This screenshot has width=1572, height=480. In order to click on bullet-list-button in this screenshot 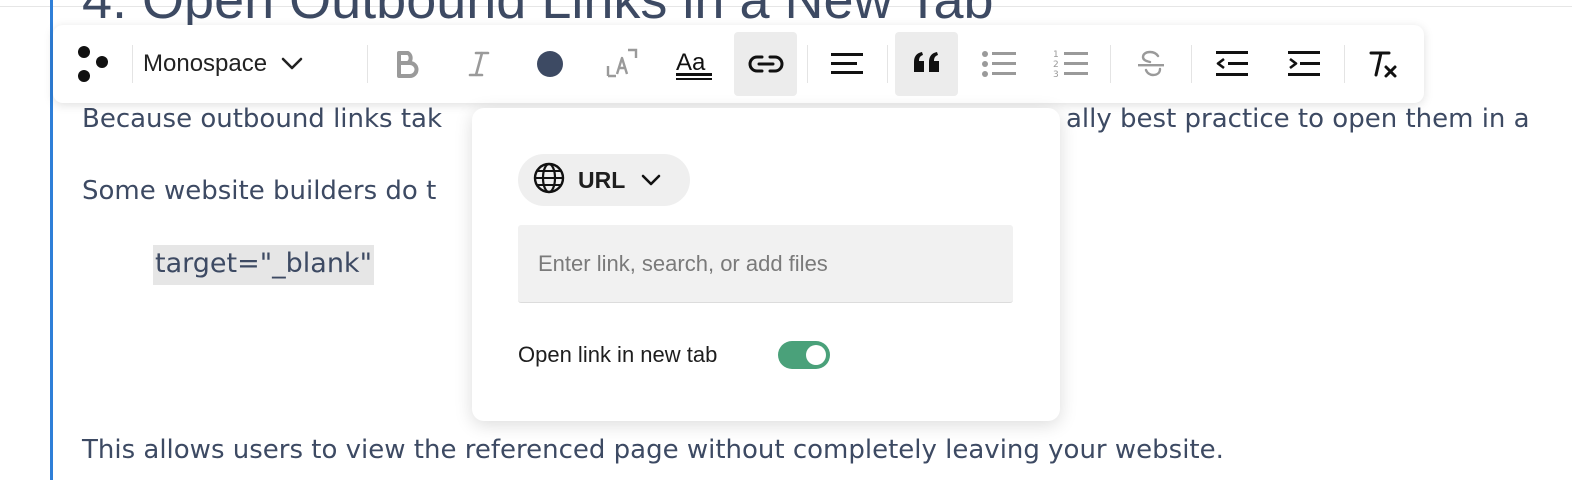, I will do `click(998, 64)`.